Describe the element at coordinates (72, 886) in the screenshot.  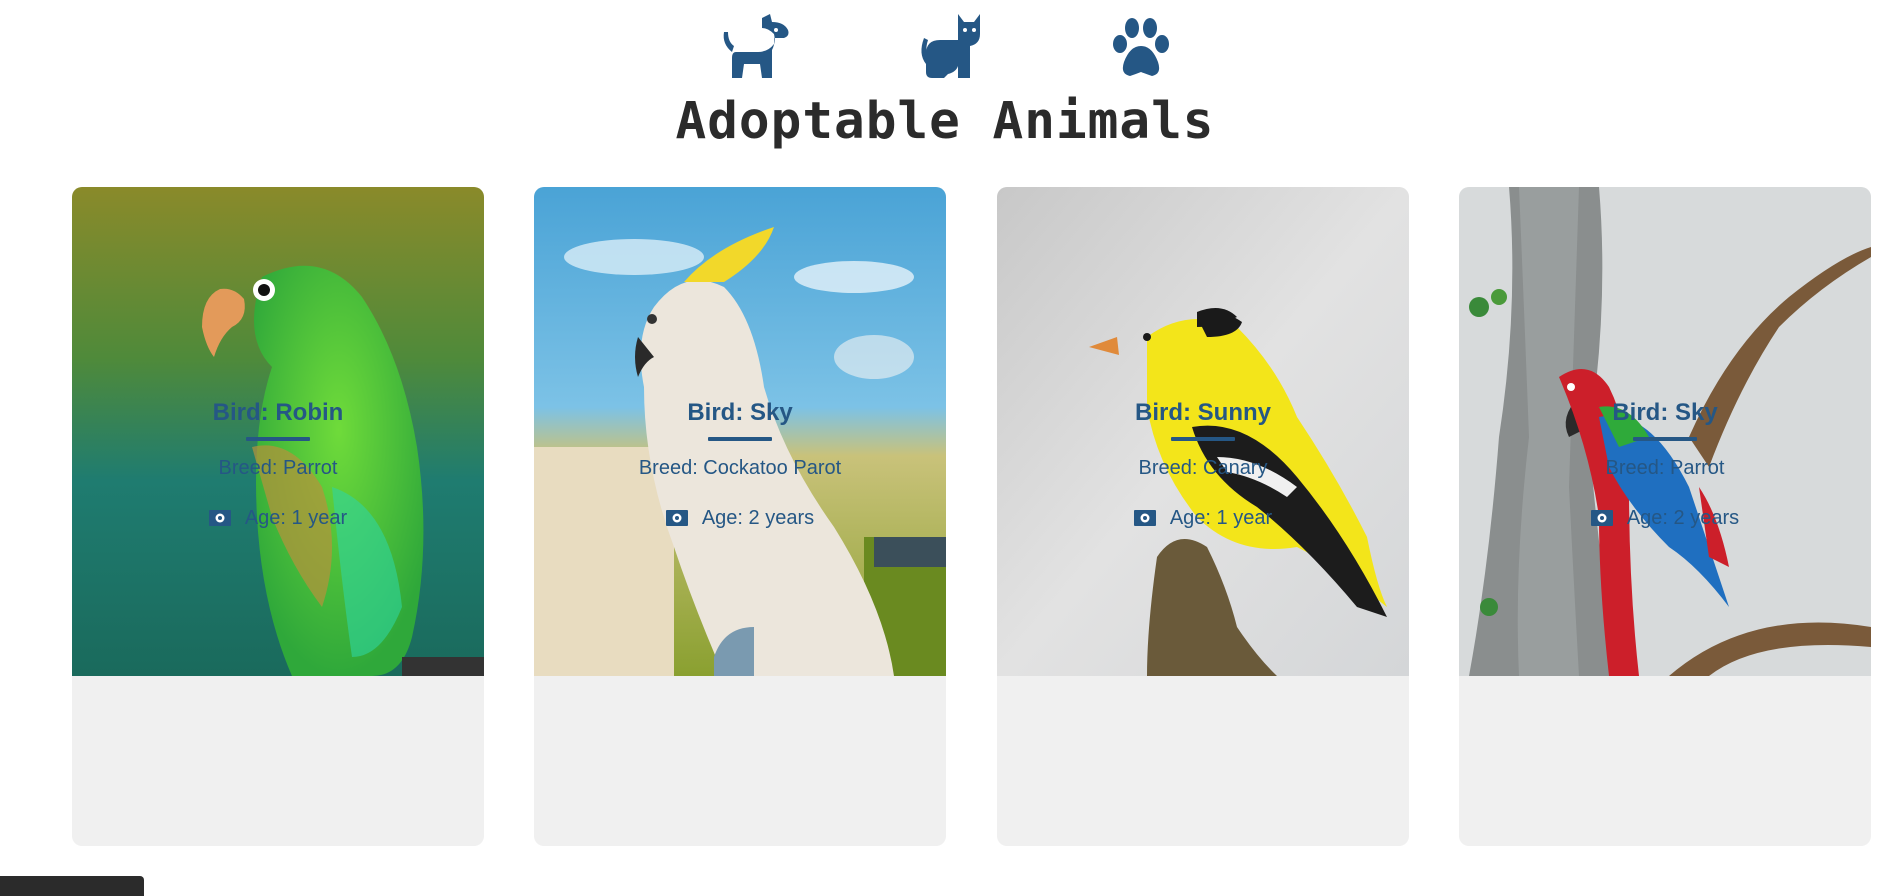
I see `status-badge` at that location.